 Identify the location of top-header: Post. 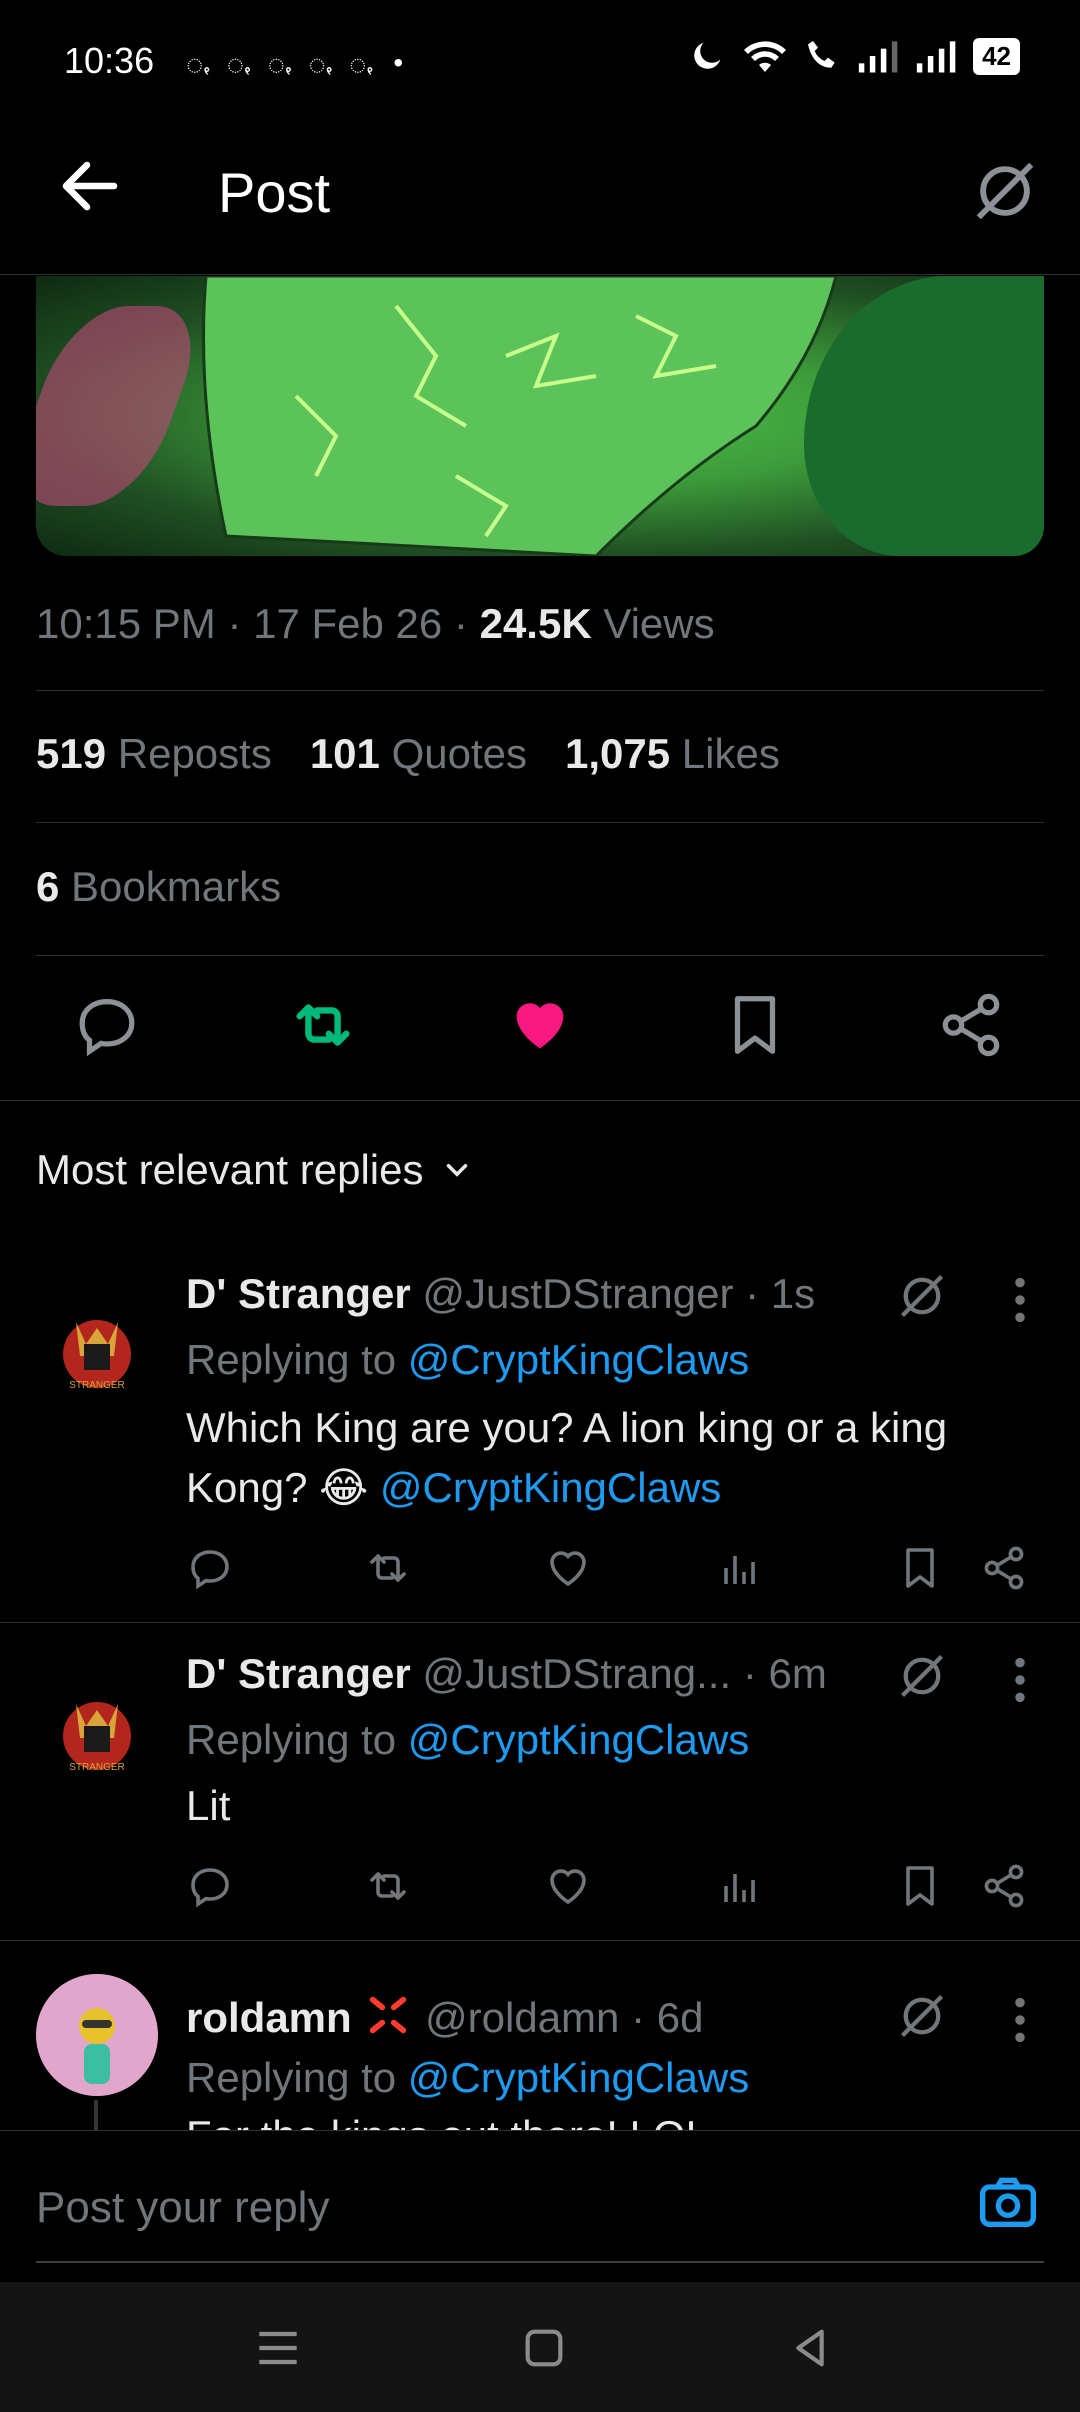
(540, 212).